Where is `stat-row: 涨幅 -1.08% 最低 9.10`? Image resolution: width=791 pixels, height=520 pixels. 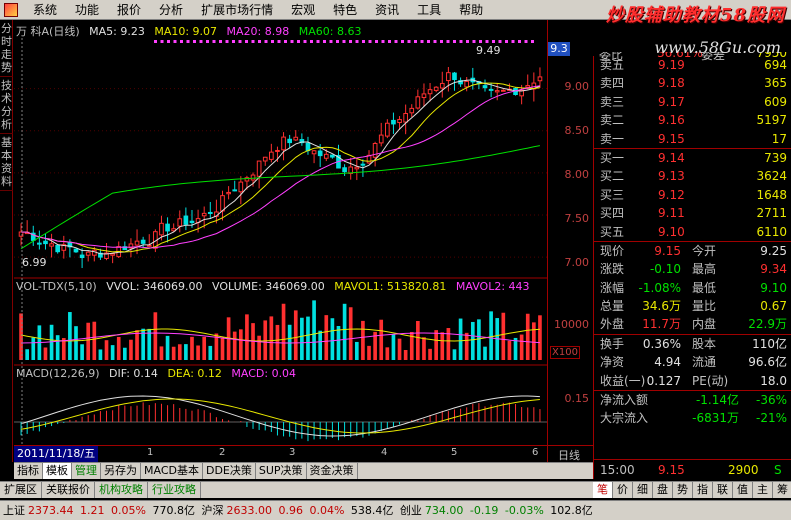 stat-row: 涨幅 -1.08% 最低 9.10 is located at coordinates (692, 288).